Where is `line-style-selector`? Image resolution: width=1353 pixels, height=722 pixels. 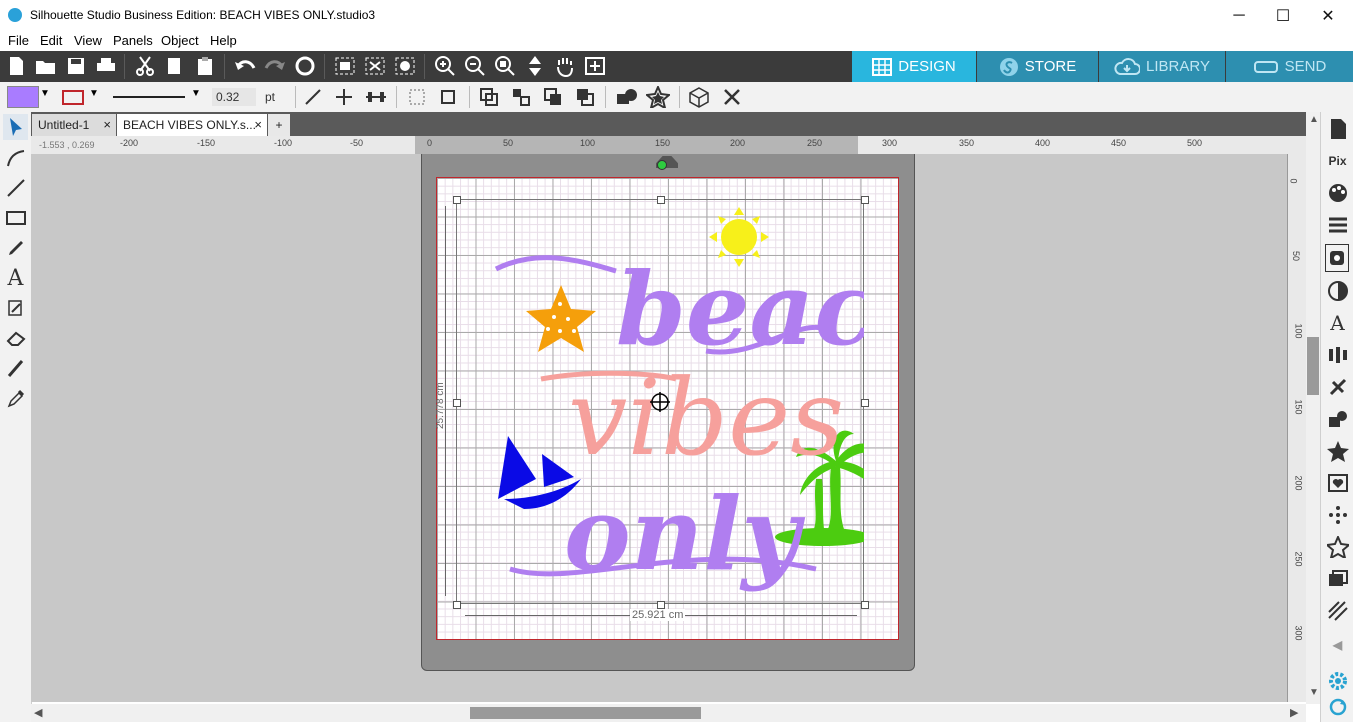 line-style-selector is located at coordinates (149, 97).